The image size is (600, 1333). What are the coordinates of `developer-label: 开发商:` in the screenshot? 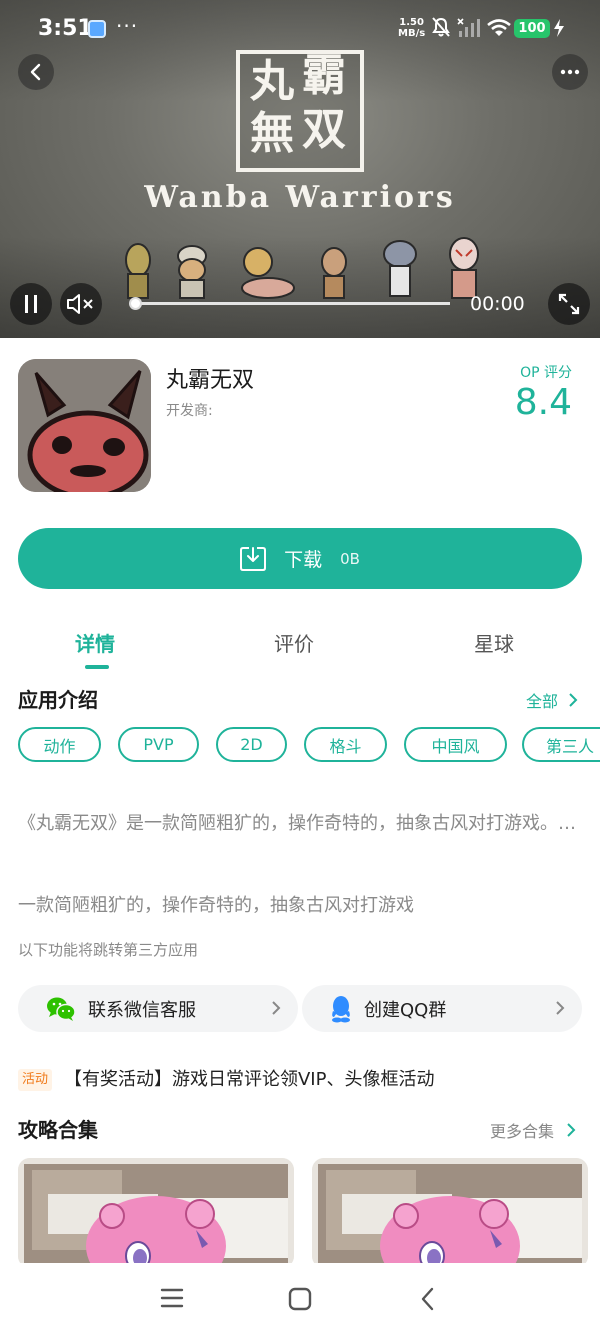 It's located at (189, 410).